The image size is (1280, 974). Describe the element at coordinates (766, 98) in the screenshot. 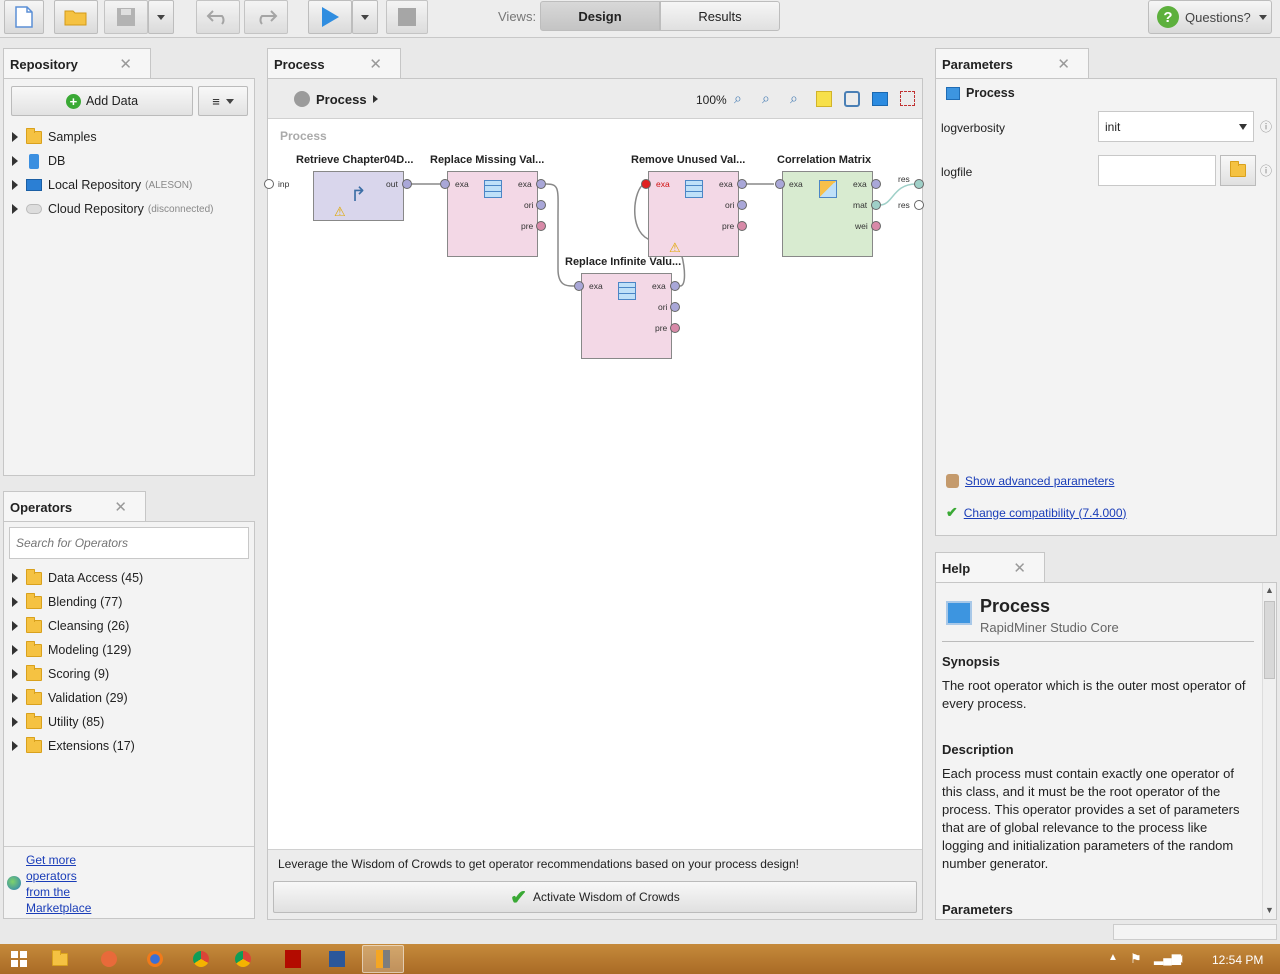

I see `zoom-in-icon: ⌕` at that location.